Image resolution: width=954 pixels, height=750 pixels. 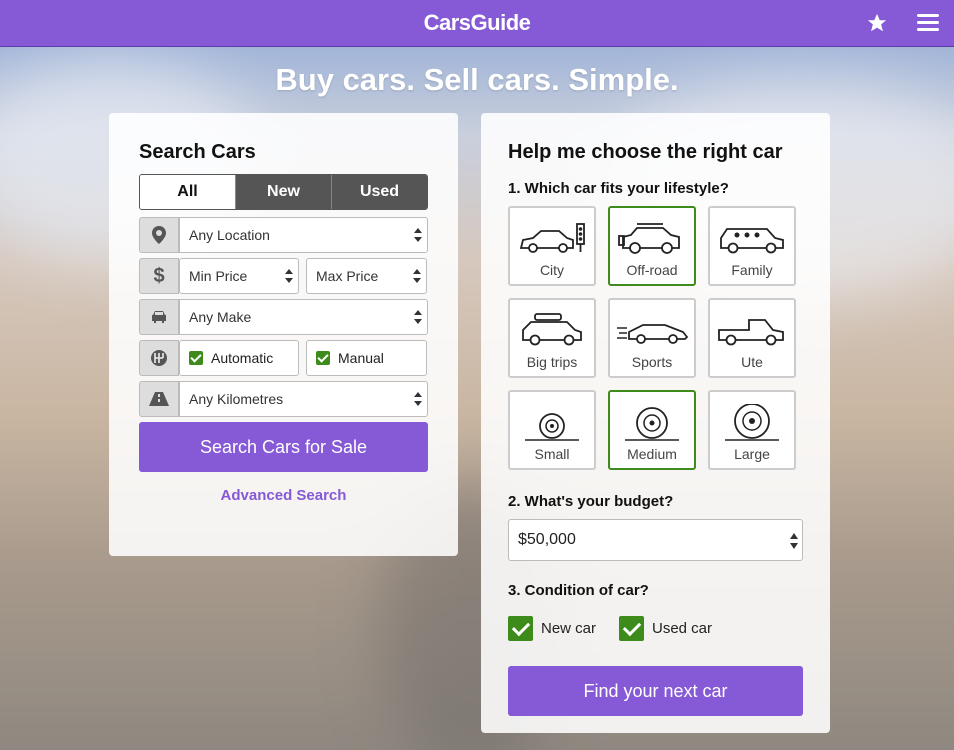 What do you see at coordinates (652, 424) in the screenshot?
I see `medium-wheel-icon` at bounding box center [652, 424].